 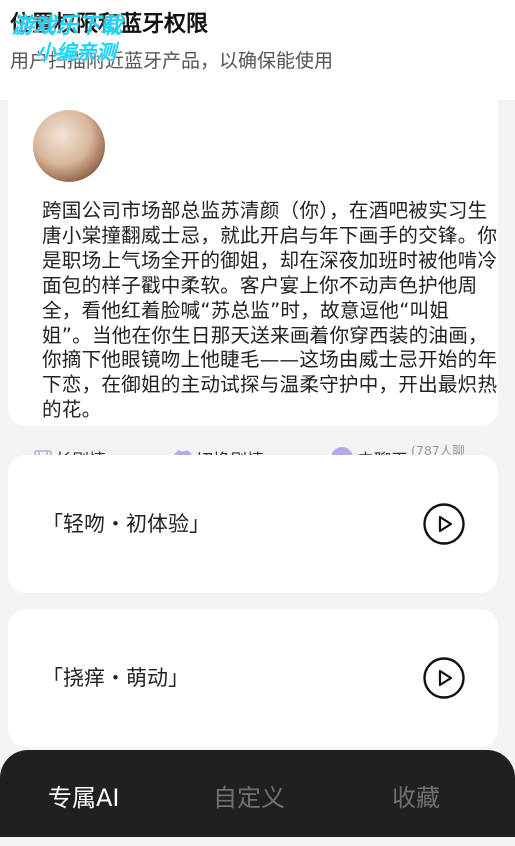 What do you see at coordinates (115, 678) in the screenshot?
I see `option-label: 「挠痒・萌动」` at bounding box center [115, 678].